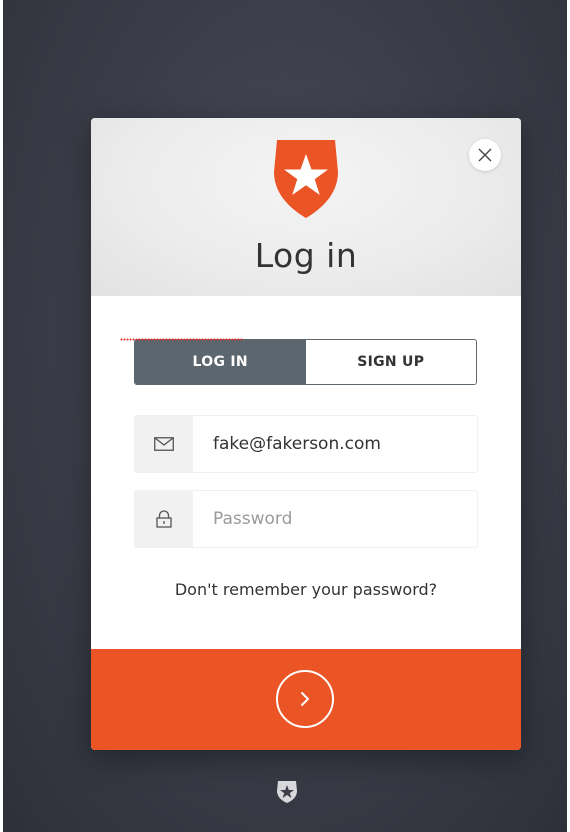  I want to click on password-field, so click(306, 519).